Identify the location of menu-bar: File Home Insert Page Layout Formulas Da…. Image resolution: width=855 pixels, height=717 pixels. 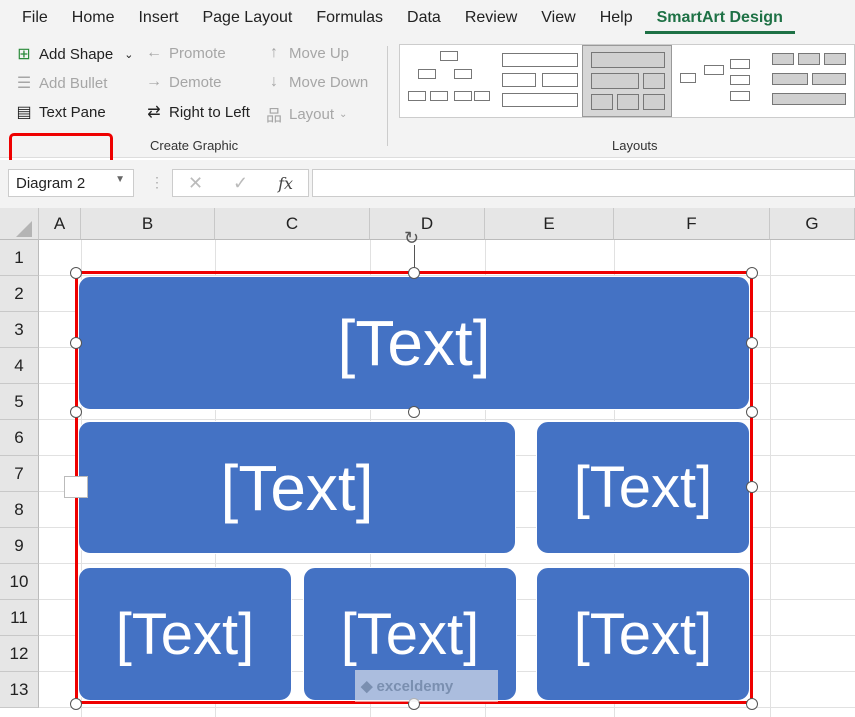
(427, 18).